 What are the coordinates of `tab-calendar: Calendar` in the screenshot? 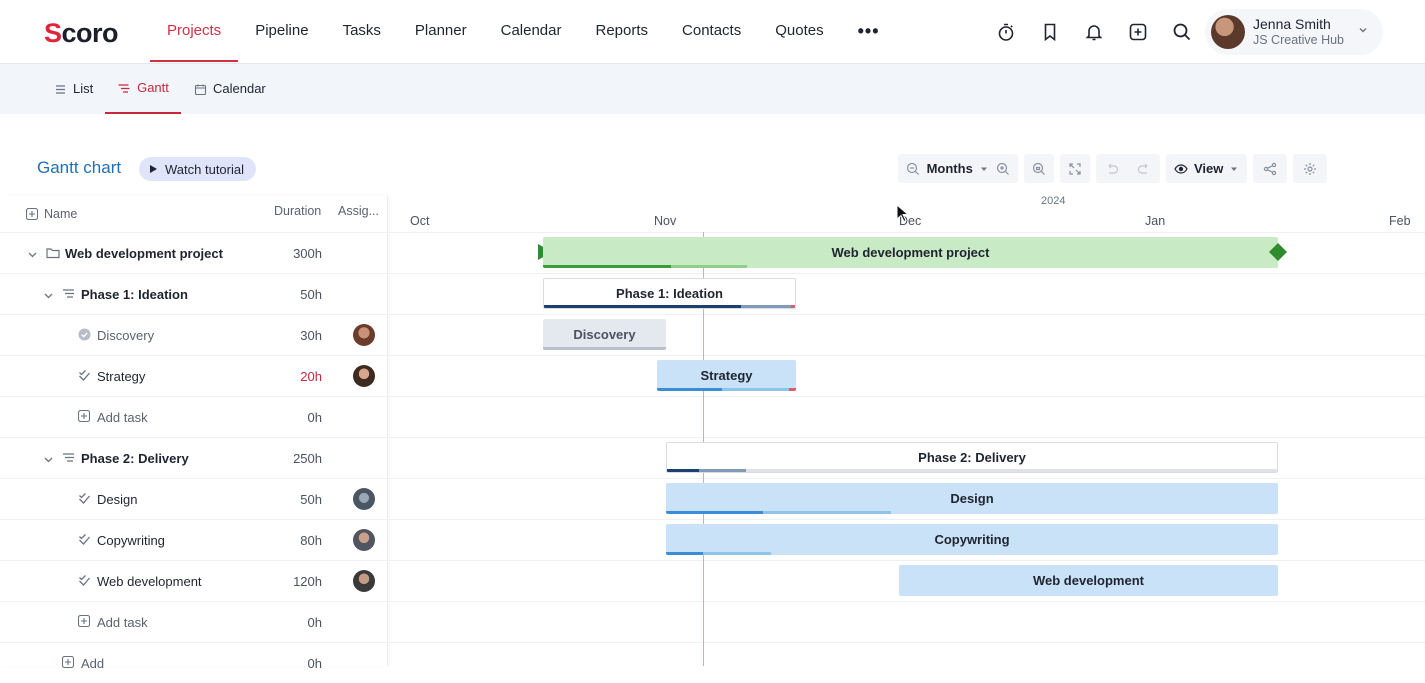 It's located at (230, 89).